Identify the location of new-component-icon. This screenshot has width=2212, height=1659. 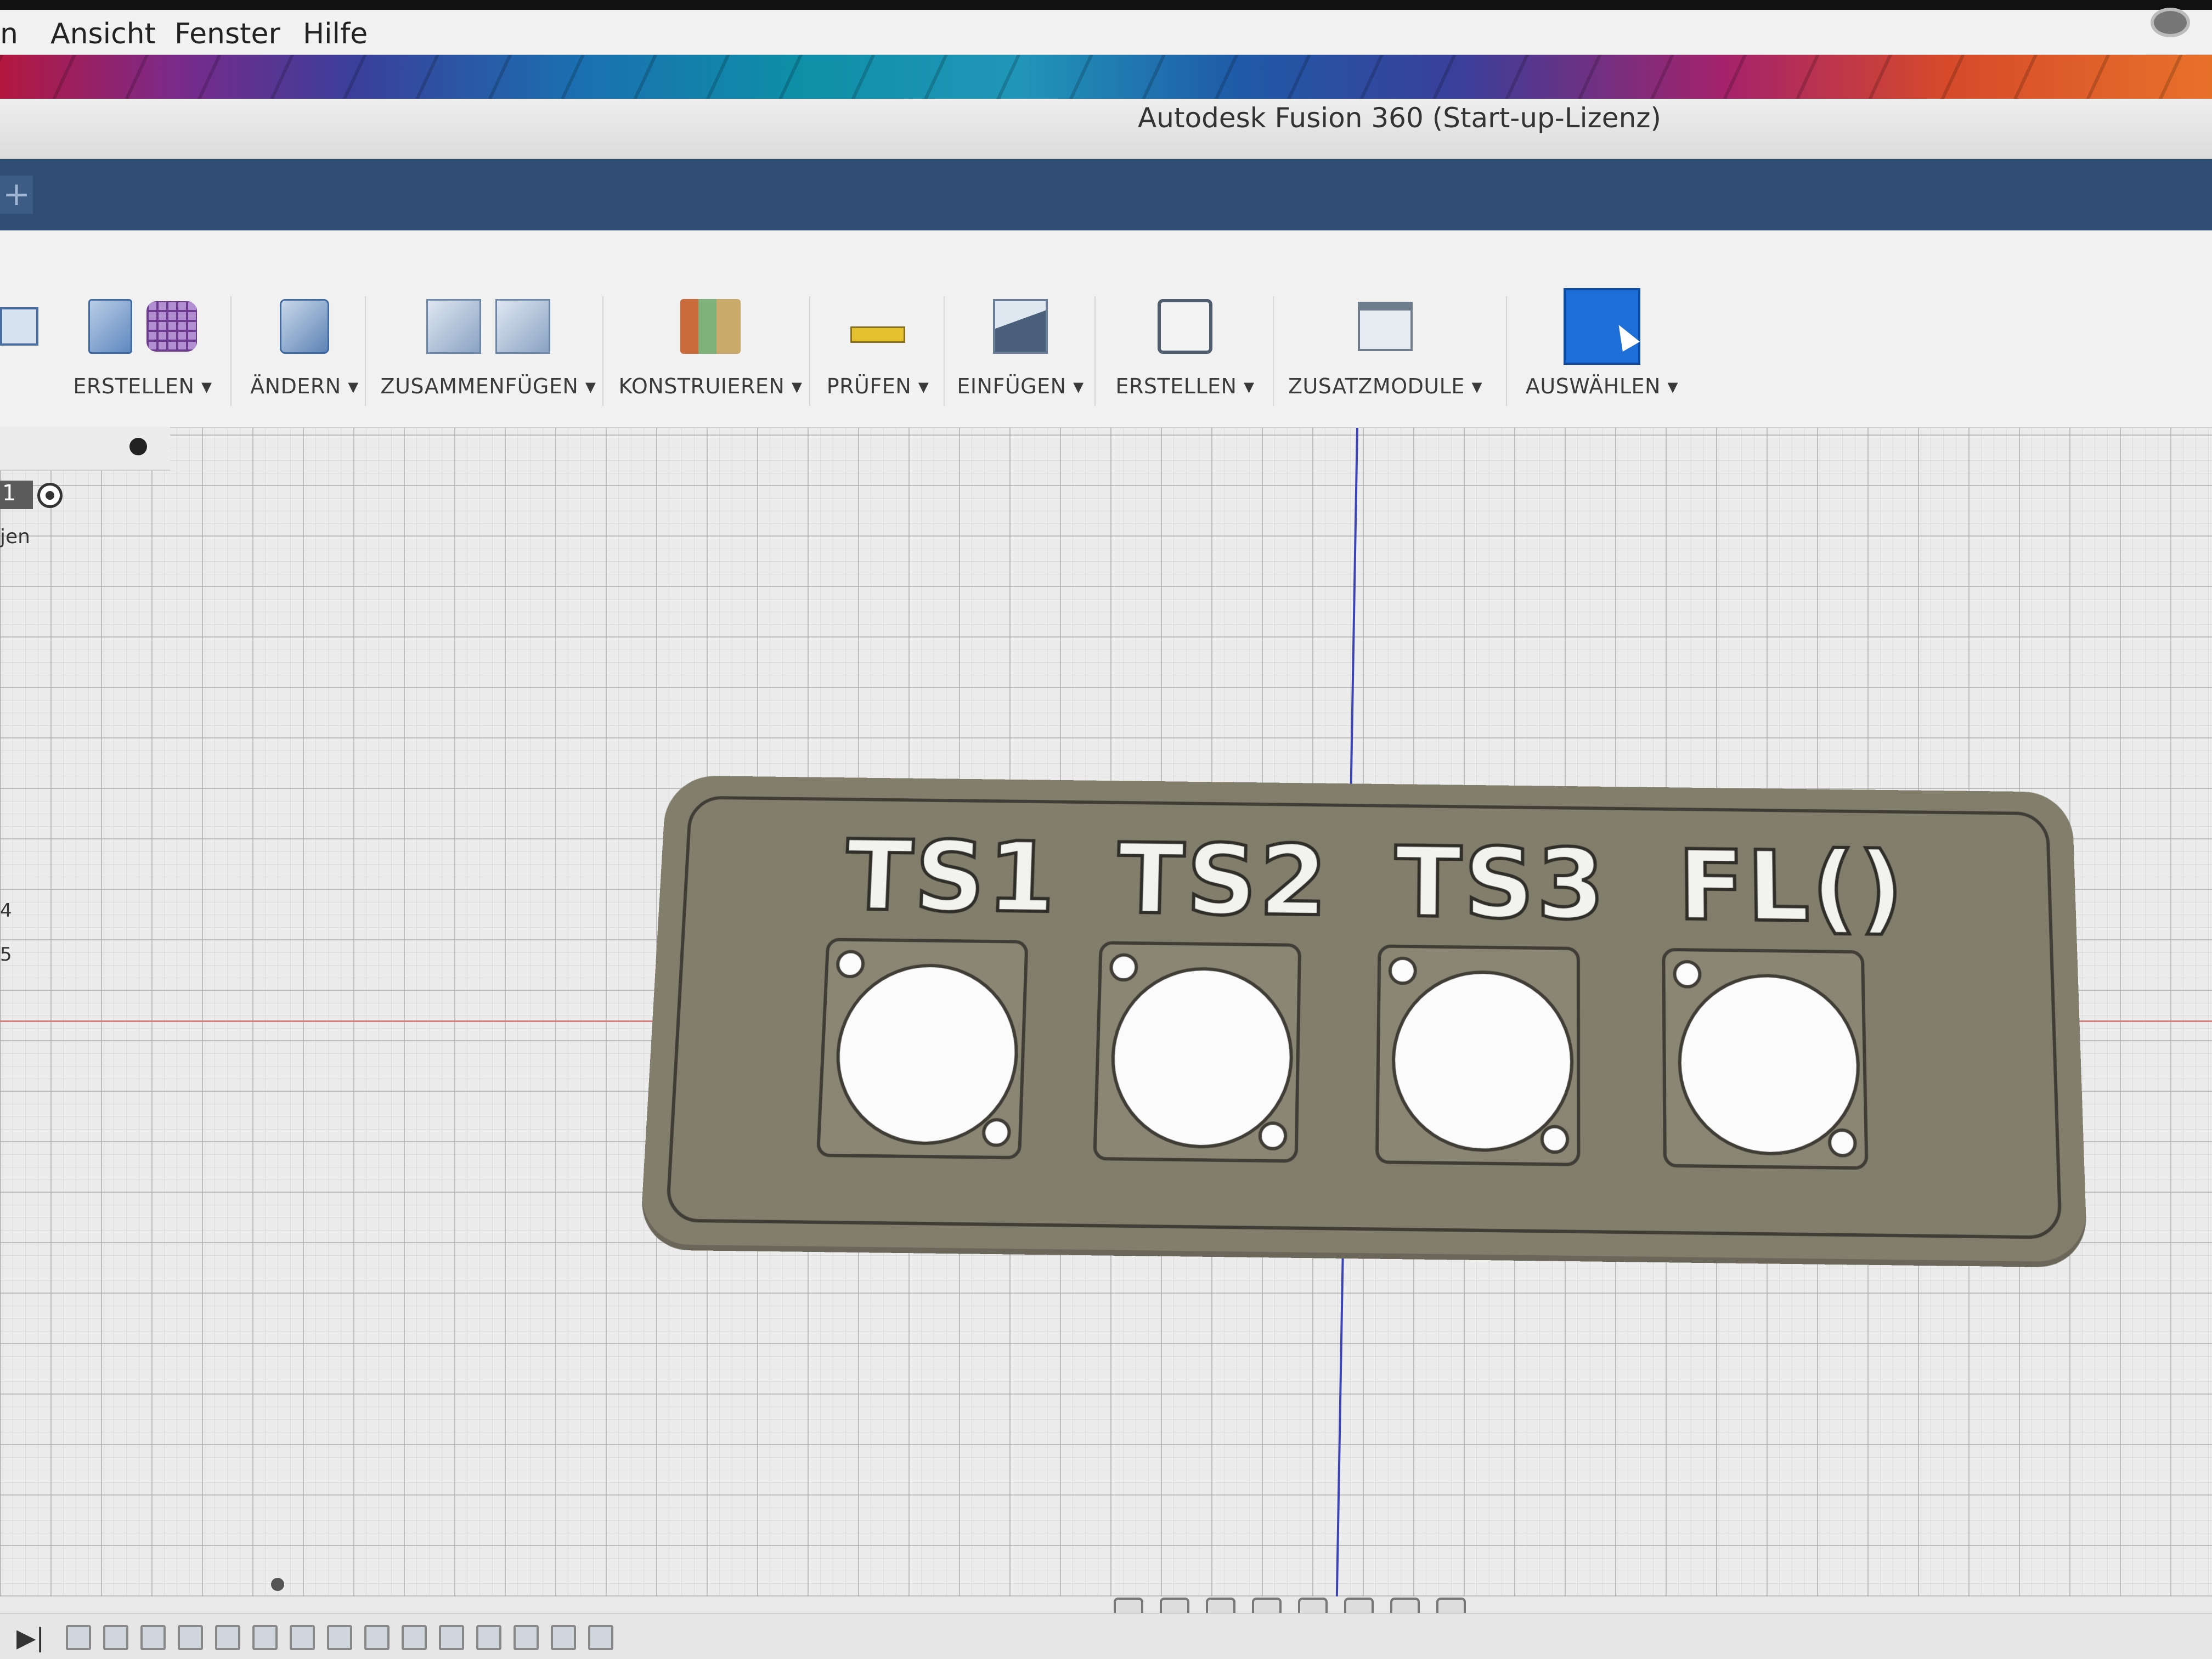
(454, 326).